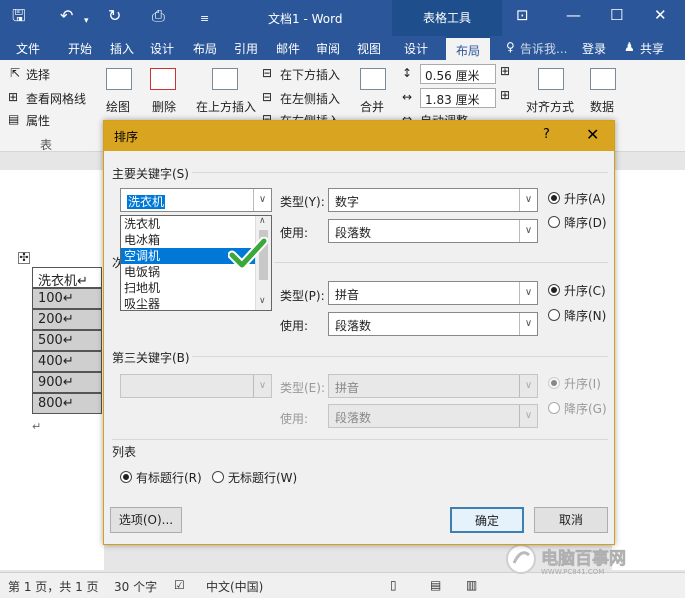  Describe the element at coordinates (433, 386) in the screenshot. I see `tertiary-type-select: 拼音 ∨` at that location.